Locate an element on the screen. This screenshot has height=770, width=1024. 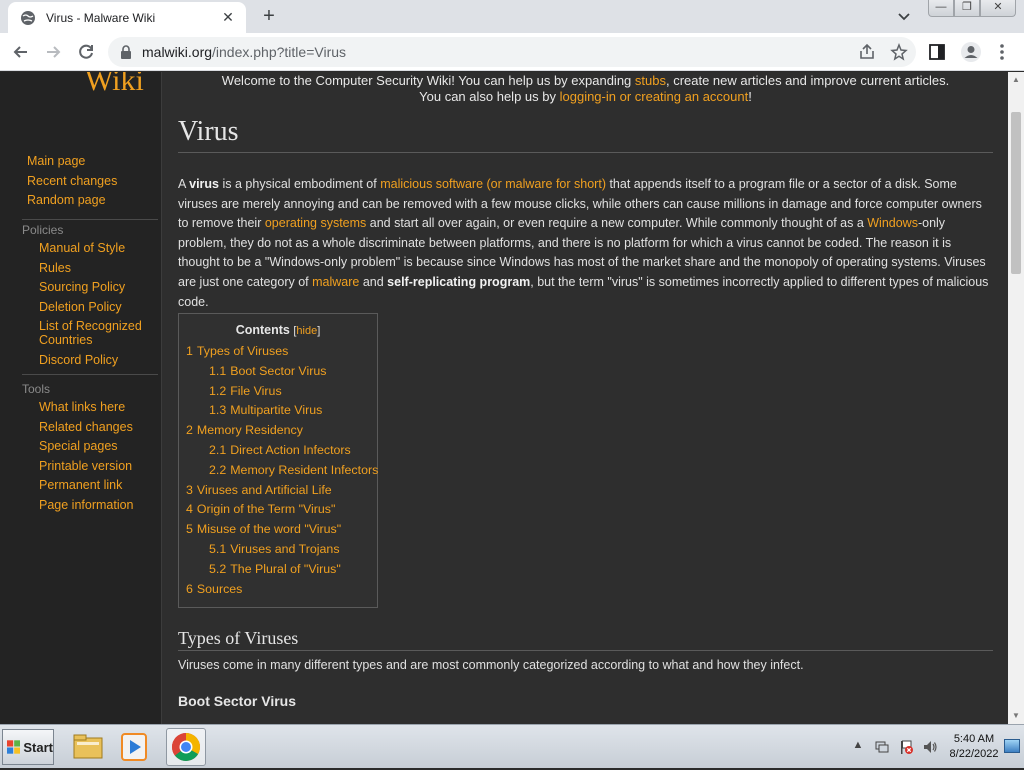
toc-item: 1 Types of Viruses is located at coordinates (278, 351).